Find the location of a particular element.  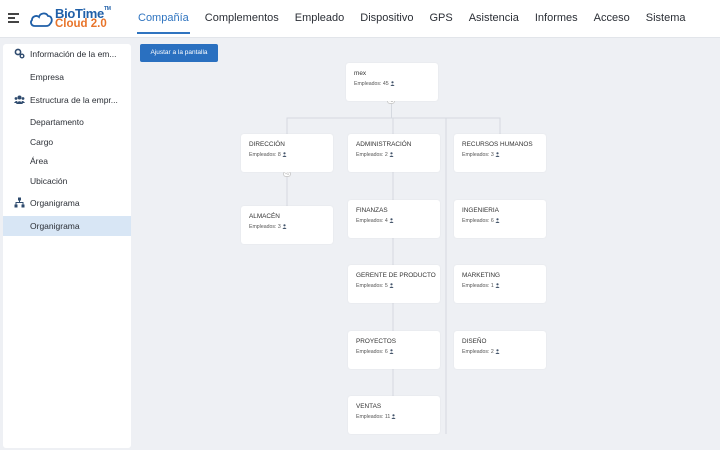

org-node-name: PROYECTOS is located at coordinates (376, 341).